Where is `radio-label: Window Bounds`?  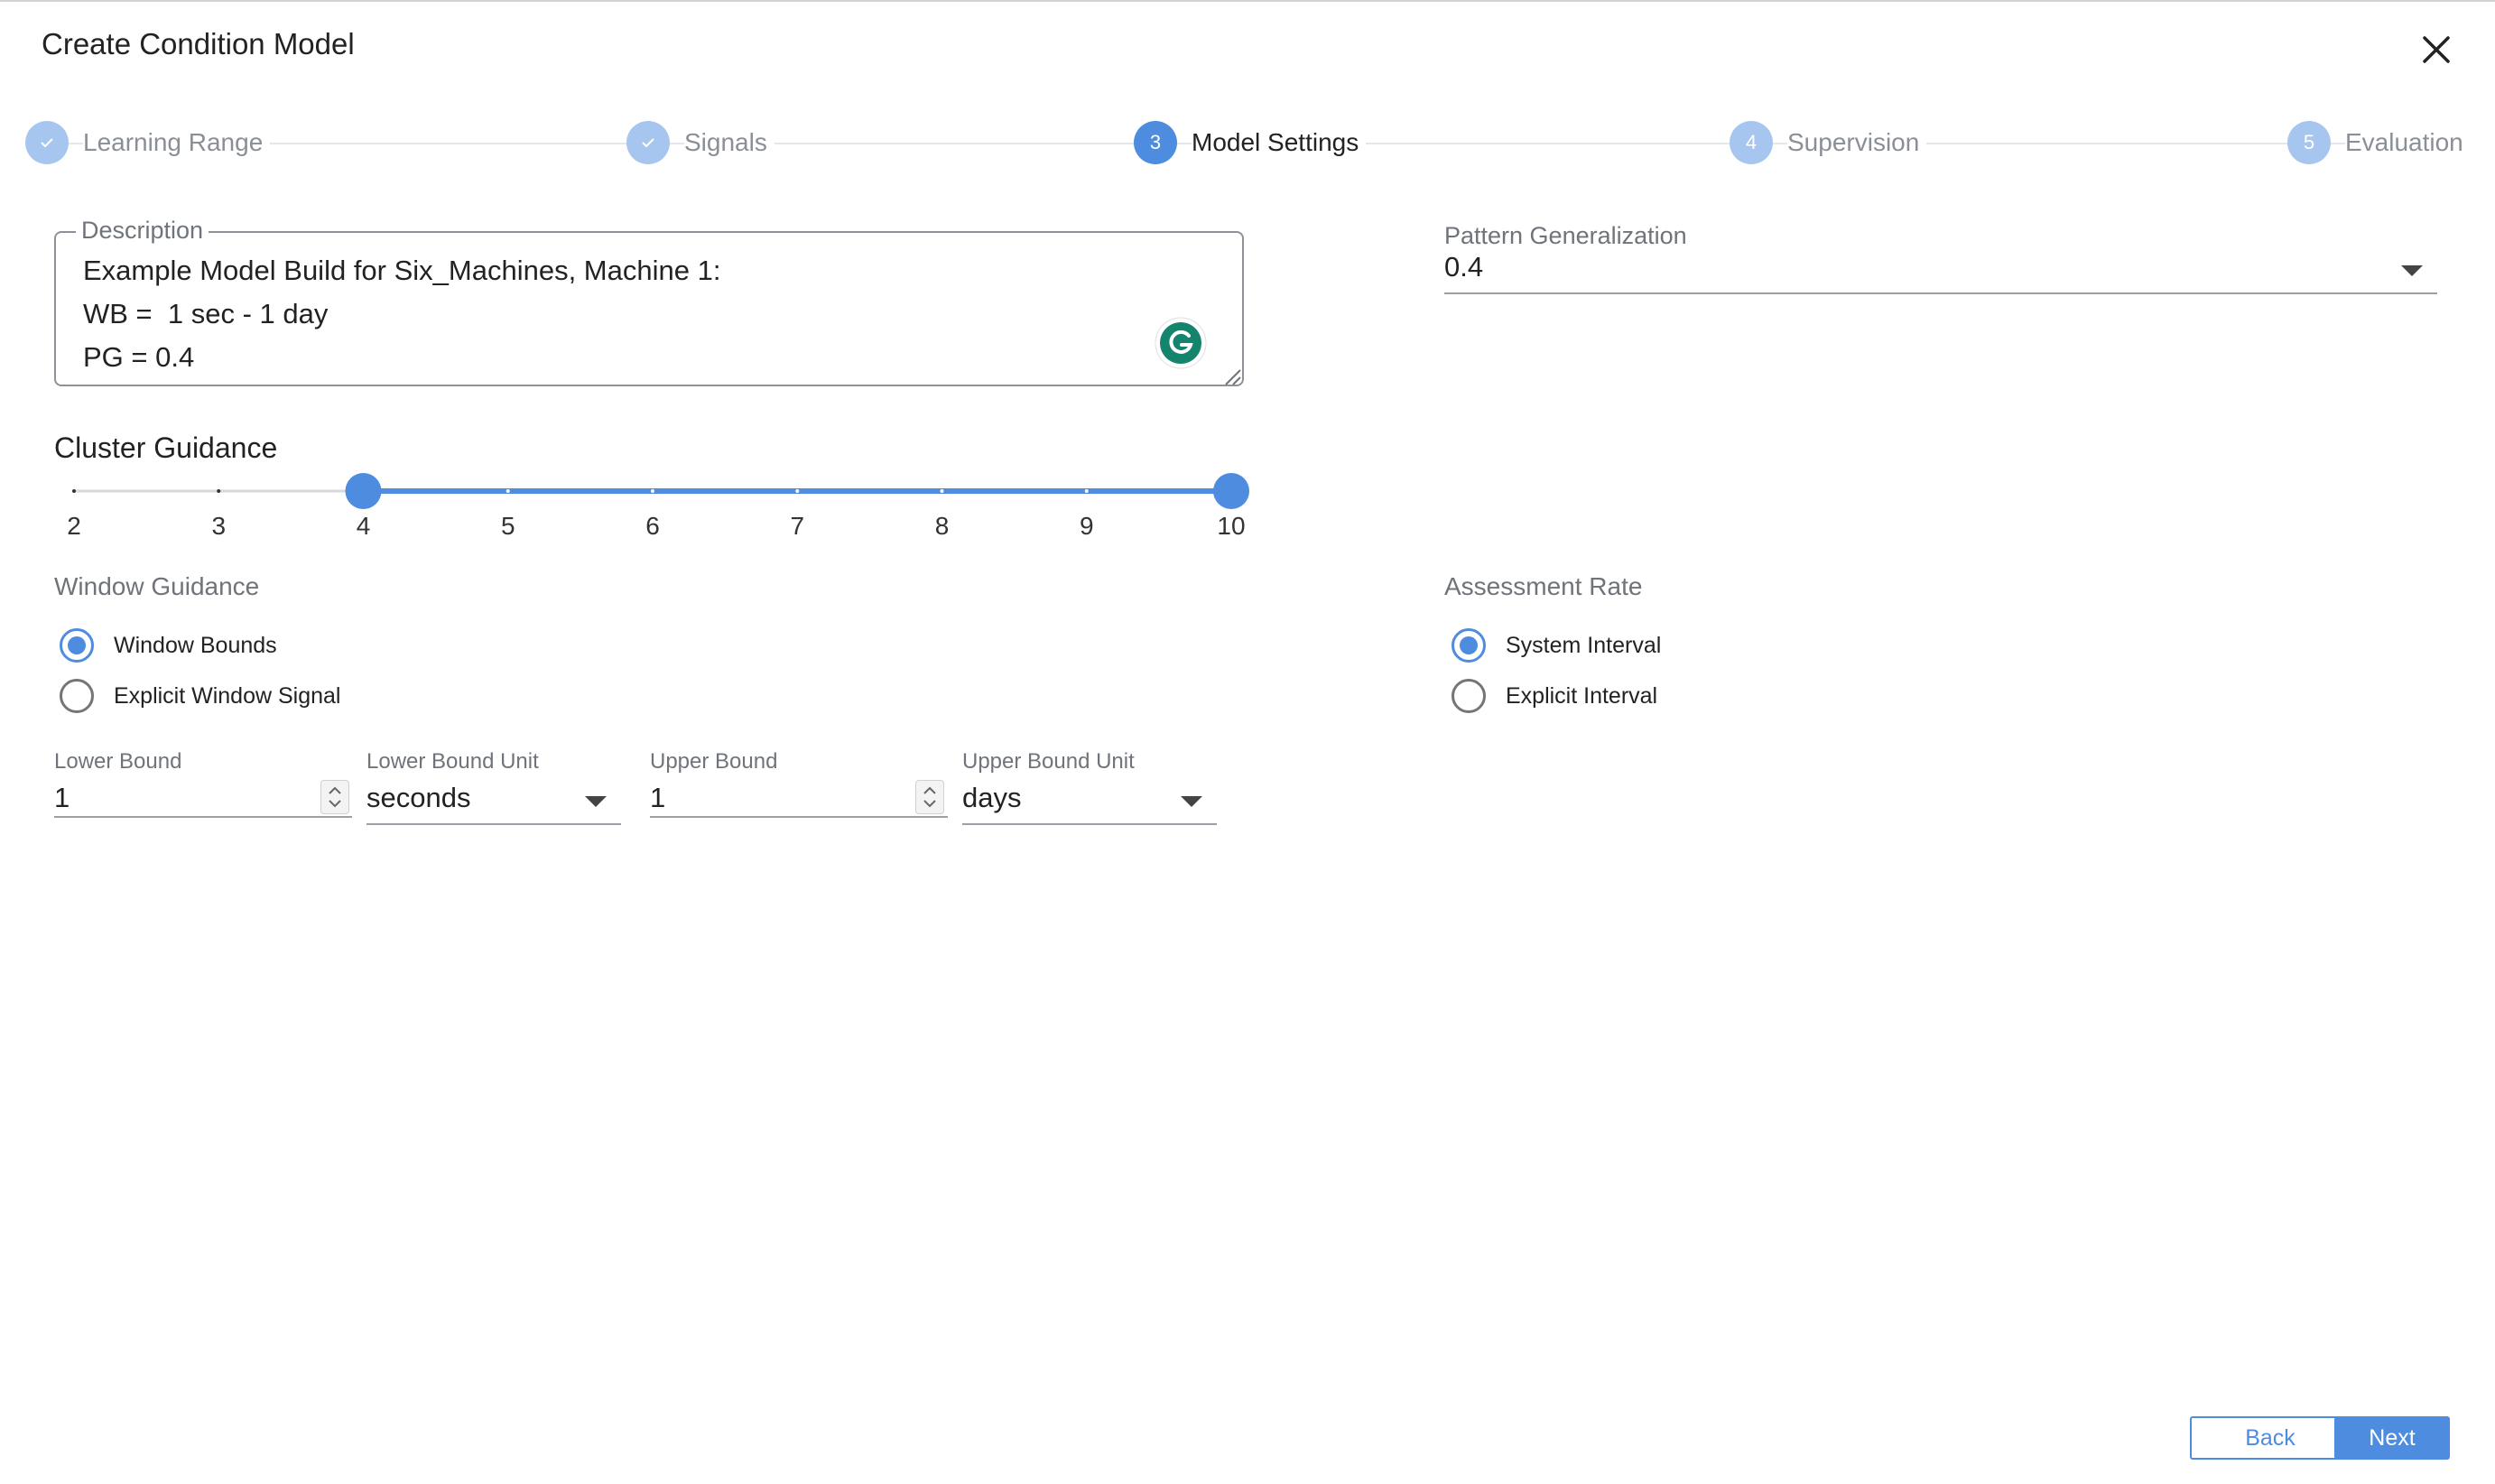
radio-label: Window Bounds is located at coordinates (196, 645).